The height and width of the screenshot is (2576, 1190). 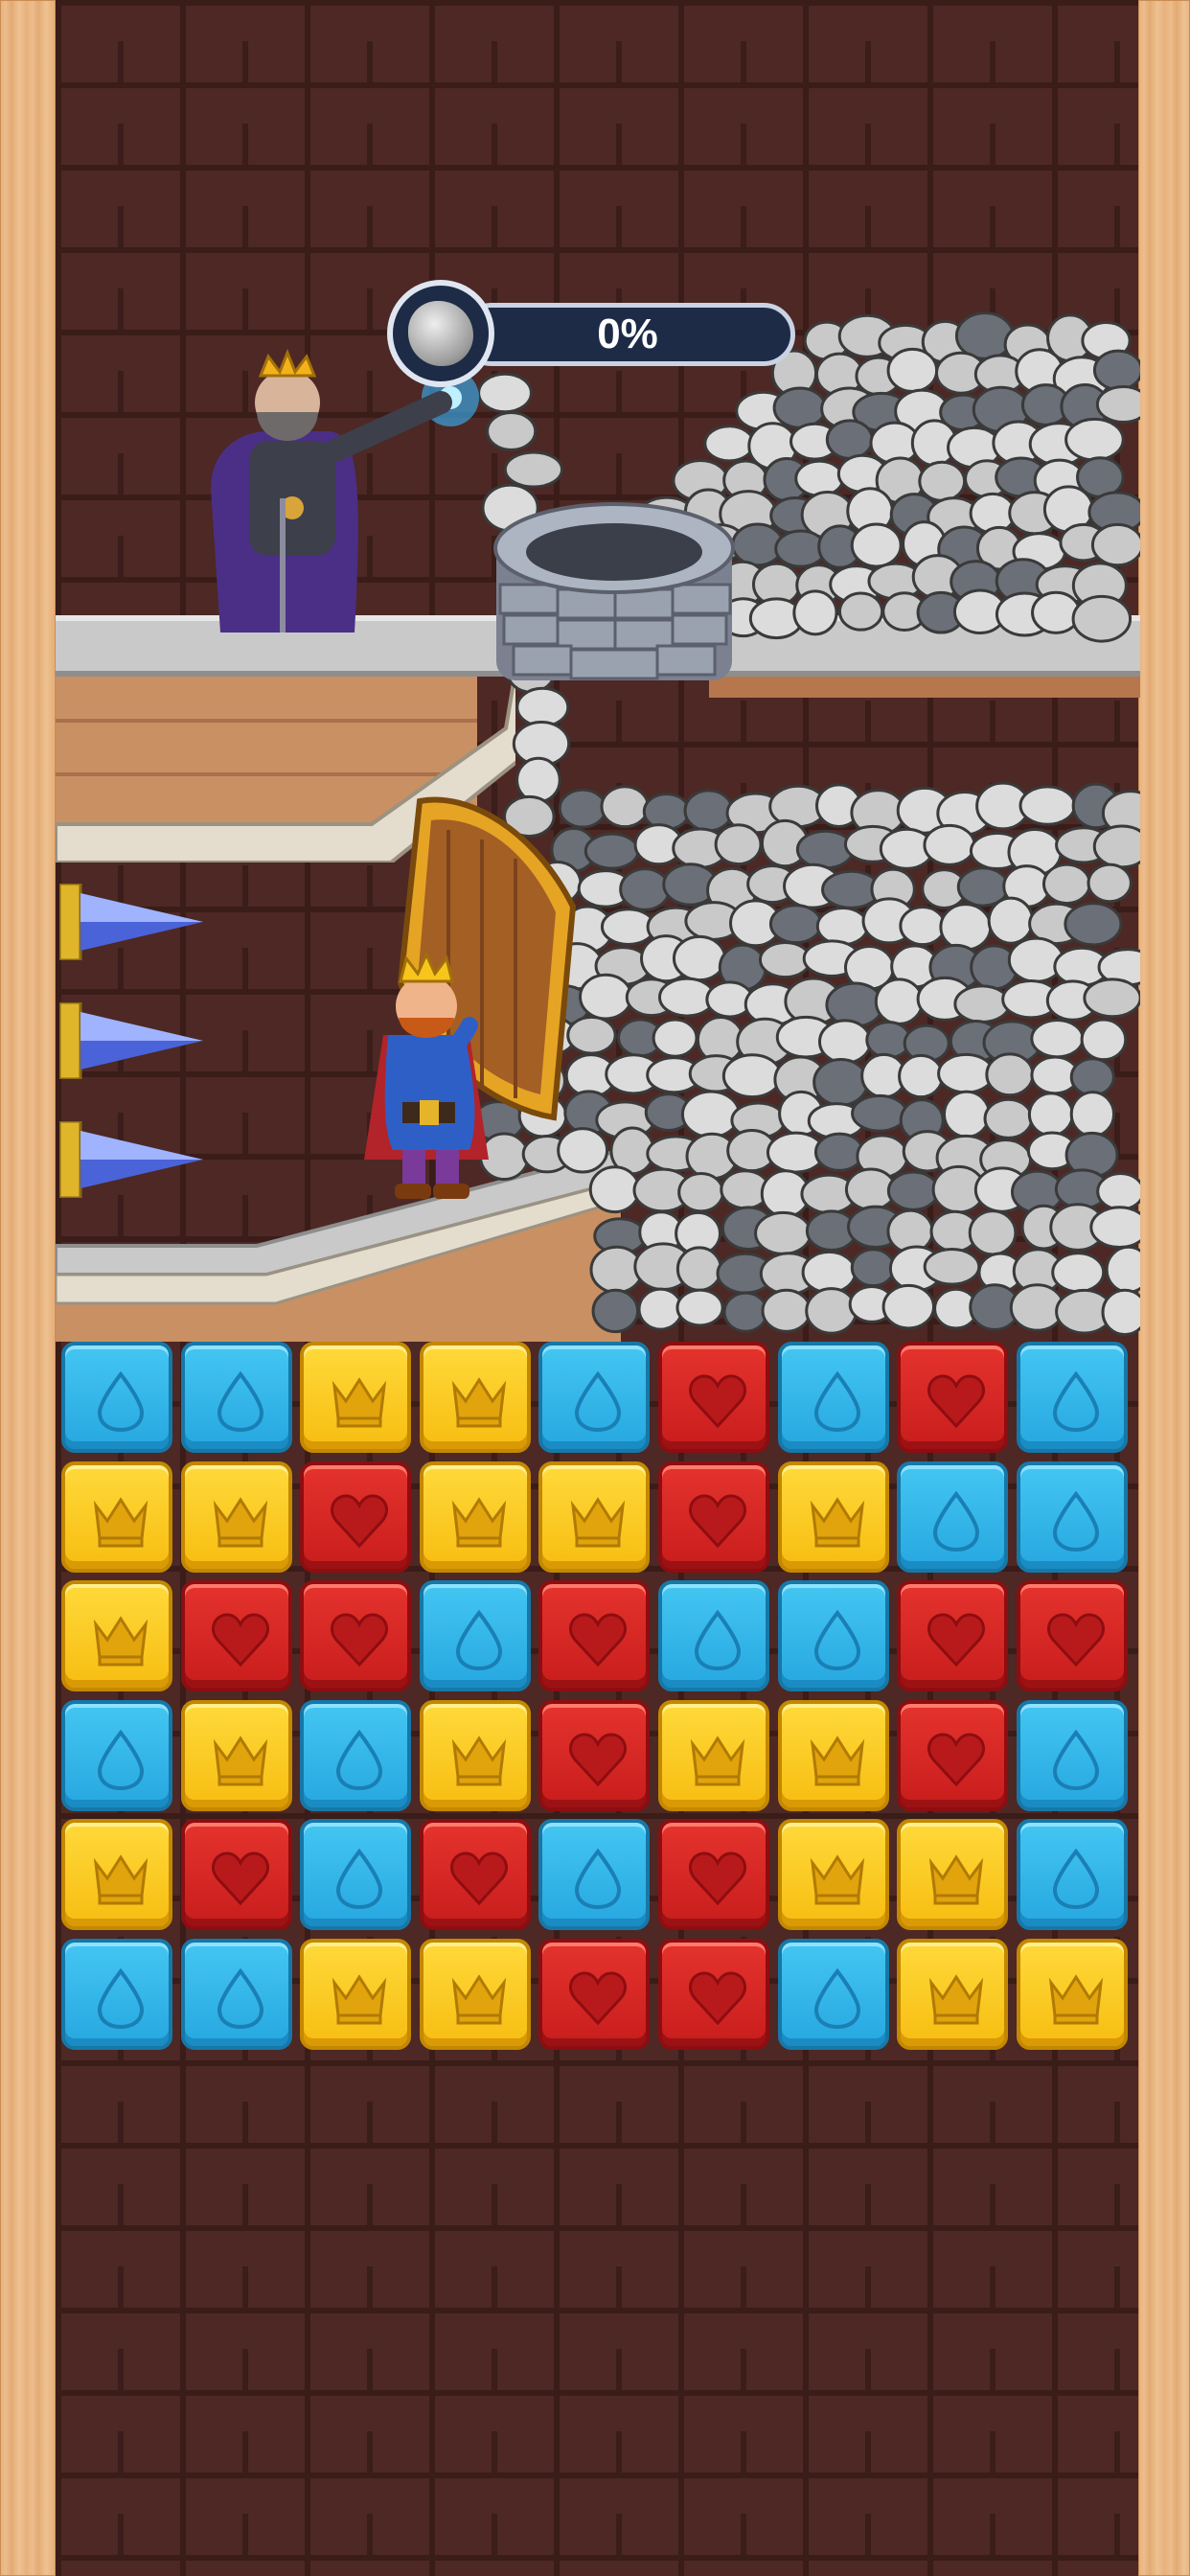 What do you see at coordinates (28, 1288) in the screenshot?
I see `wood-frame-left` at bounding box center [28, 1288].